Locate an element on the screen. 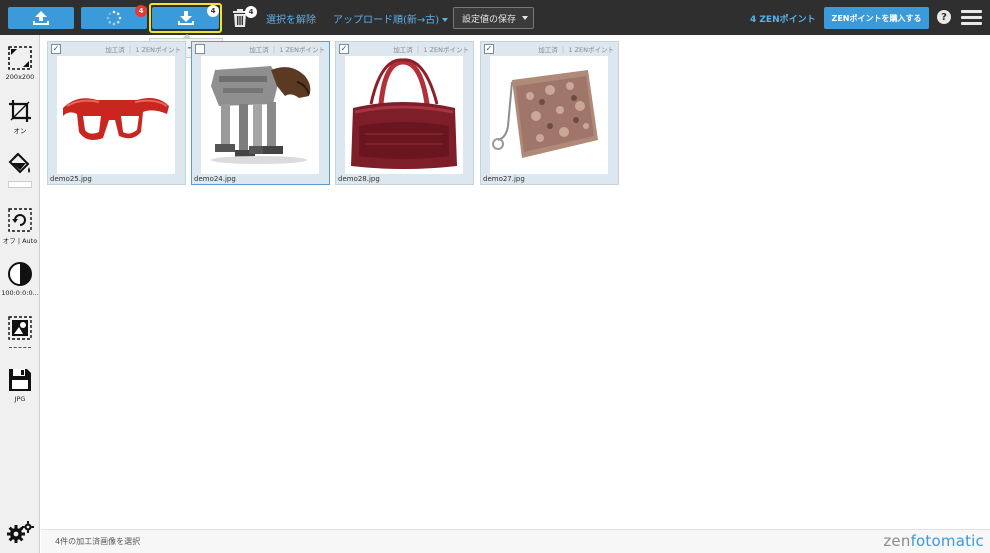 The height and width of the screenshot is (553, 990). contrast-icon is located at coordinates (20, 274).